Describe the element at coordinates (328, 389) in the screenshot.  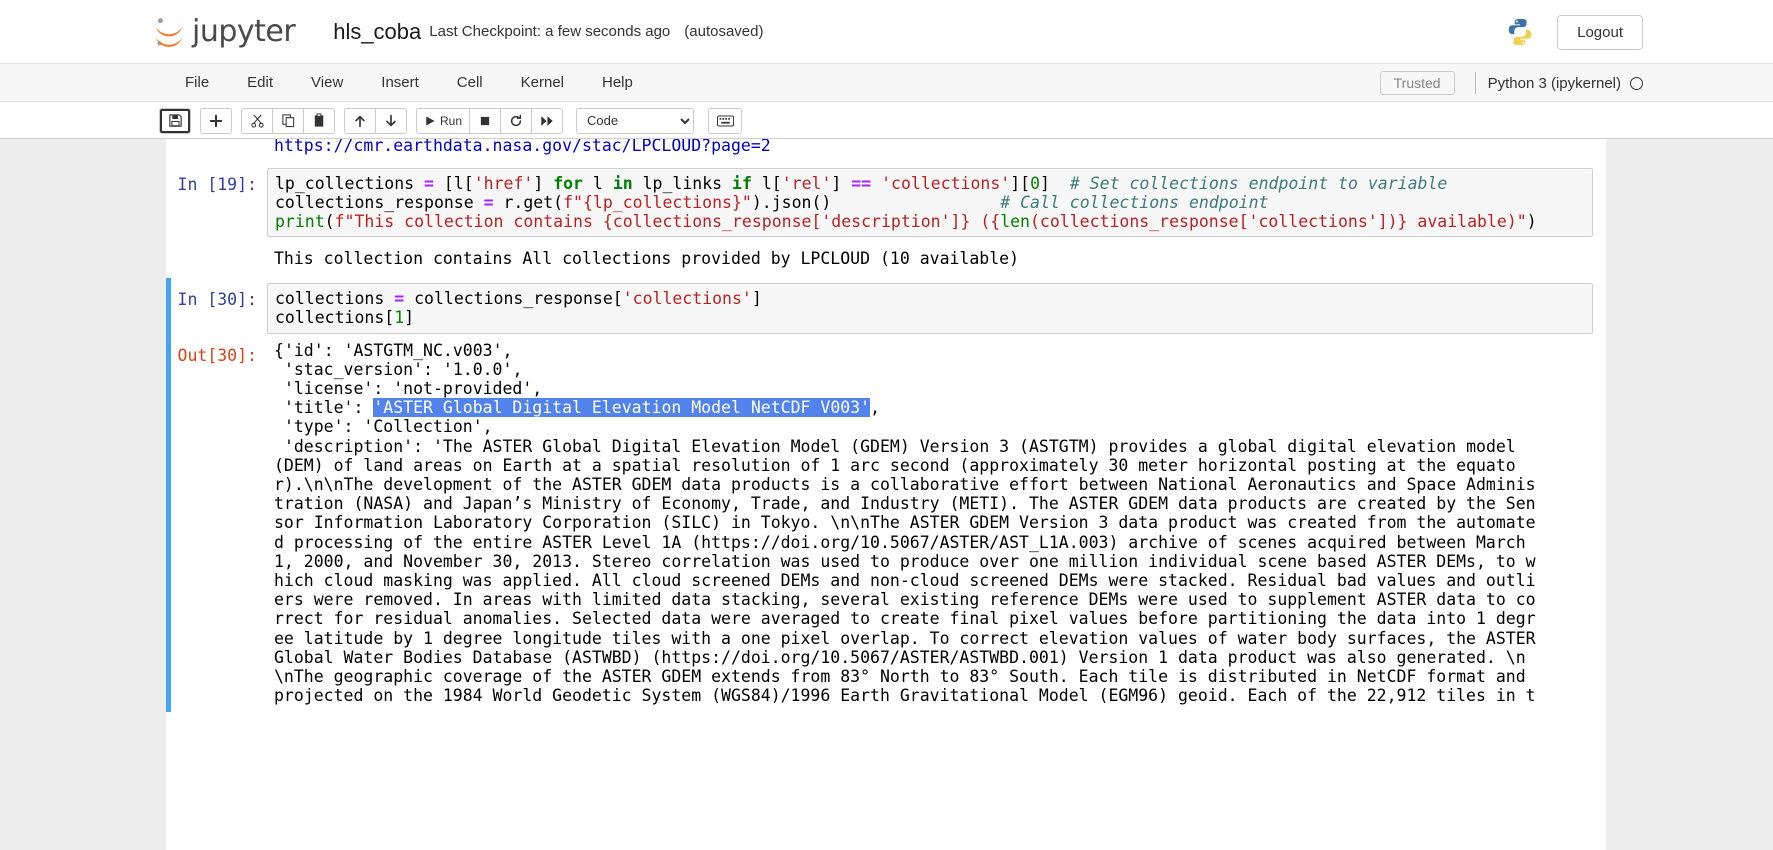
I see `result-key-license: 'license'` at that location.